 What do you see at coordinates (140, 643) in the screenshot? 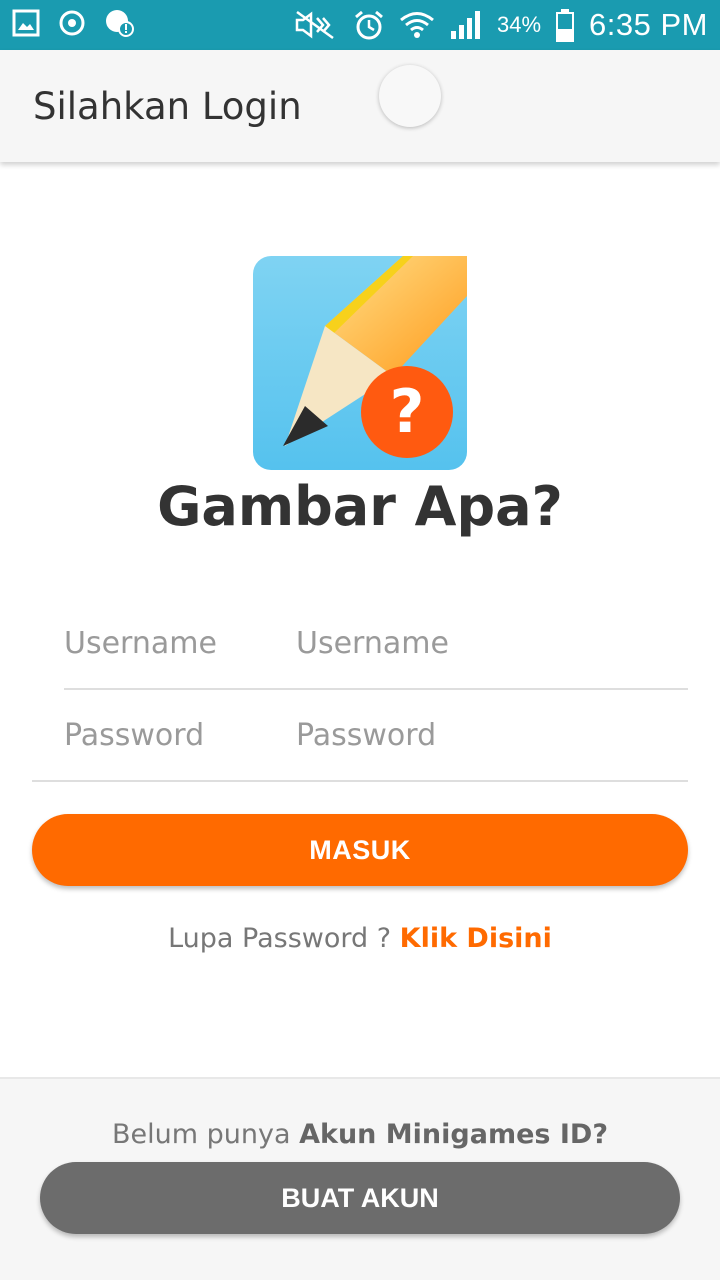
I see `username-label: Username` at bounding box center [140, 643].